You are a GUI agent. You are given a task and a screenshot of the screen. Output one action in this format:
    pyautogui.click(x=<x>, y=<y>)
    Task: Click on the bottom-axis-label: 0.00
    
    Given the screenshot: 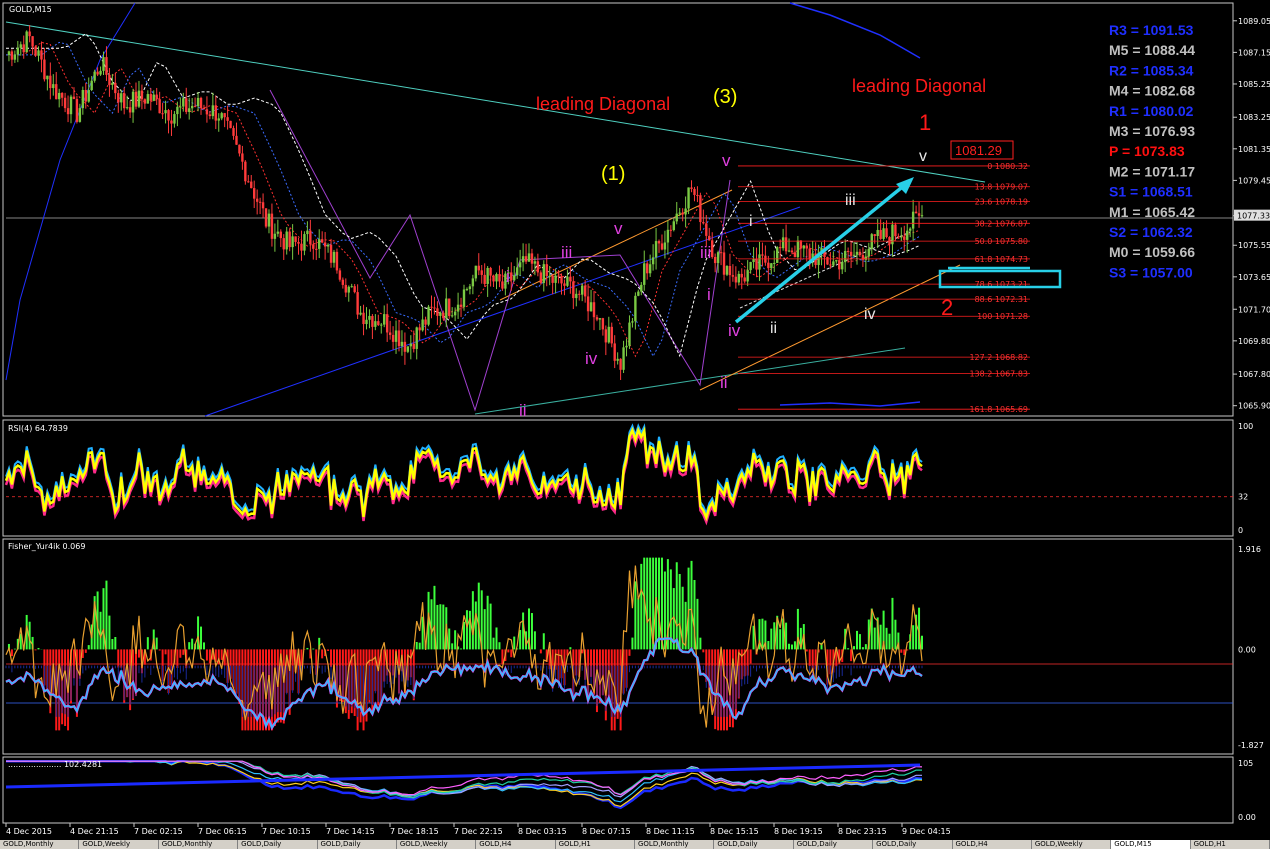 What is the action you would take?
    pyautogui.click(x=1247, y=817)
    